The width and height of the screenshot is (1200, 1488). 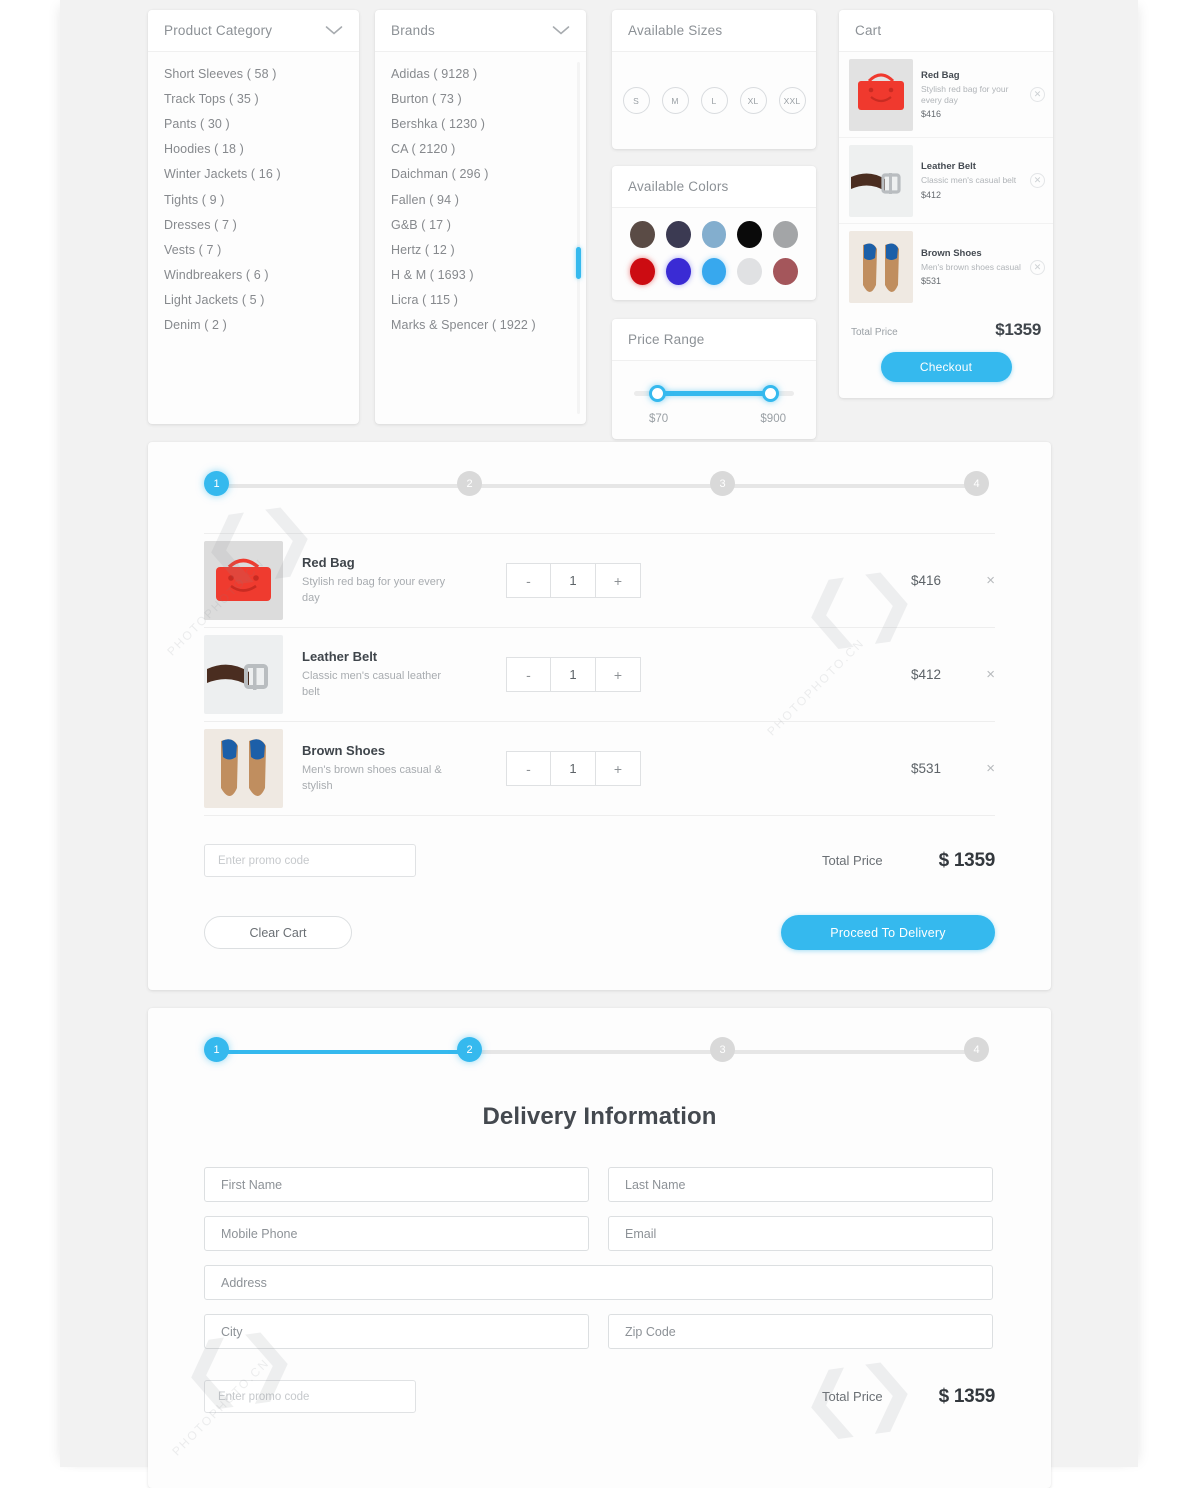 What do you see at coordinates (480, 174) in the screenshot?
I see `list-item: Daichman ( 296 )` at bounding box center [480, 174].